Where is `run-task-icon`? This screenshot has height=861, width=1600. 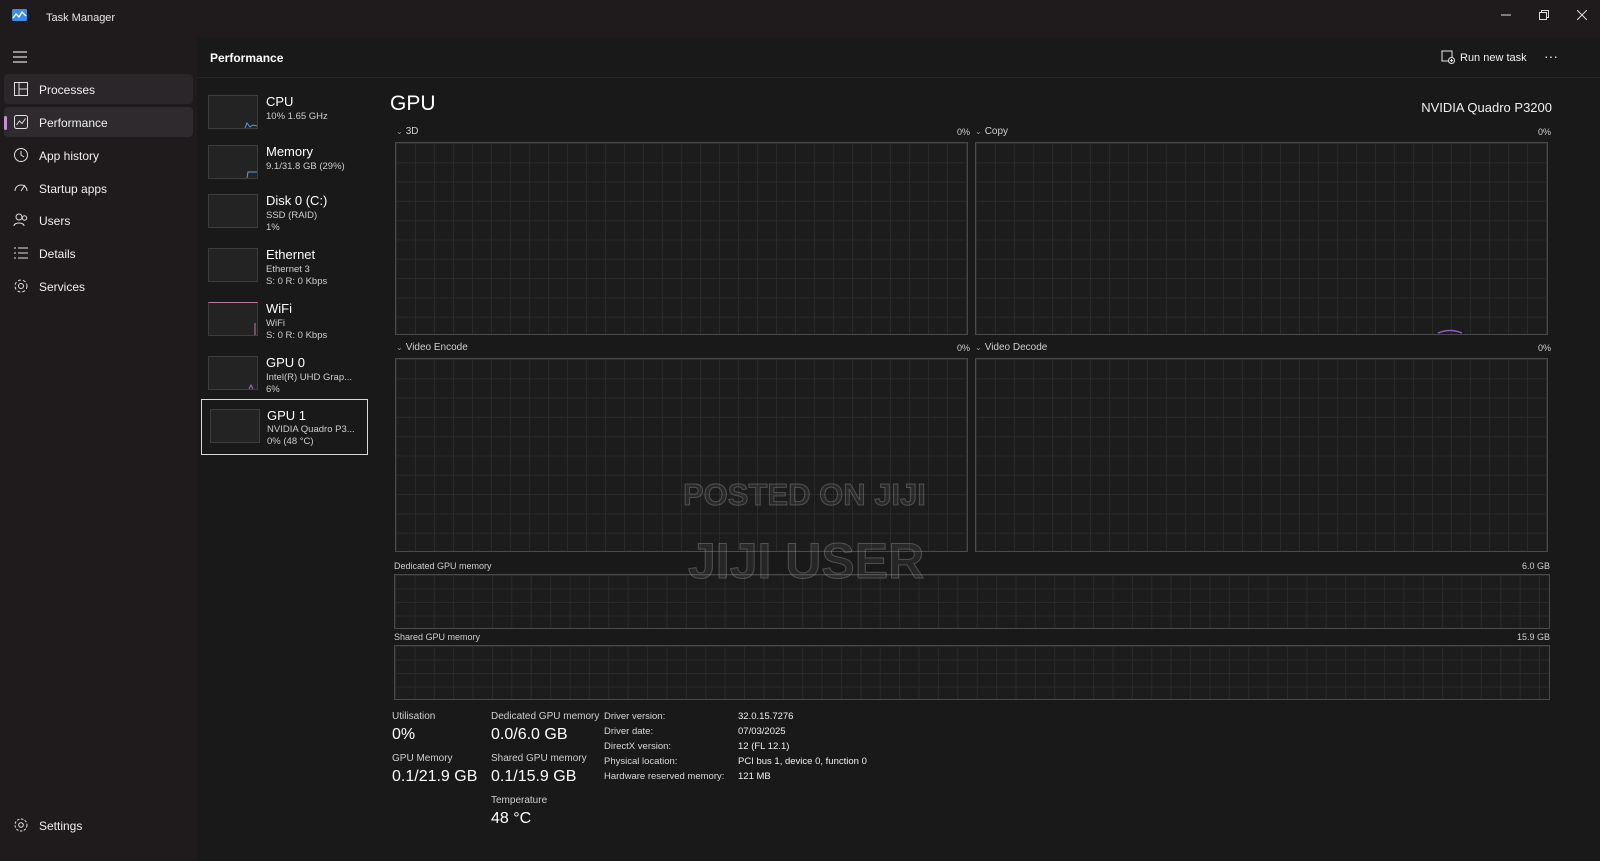 run-task-icon is located at coordinates (1448, 57).